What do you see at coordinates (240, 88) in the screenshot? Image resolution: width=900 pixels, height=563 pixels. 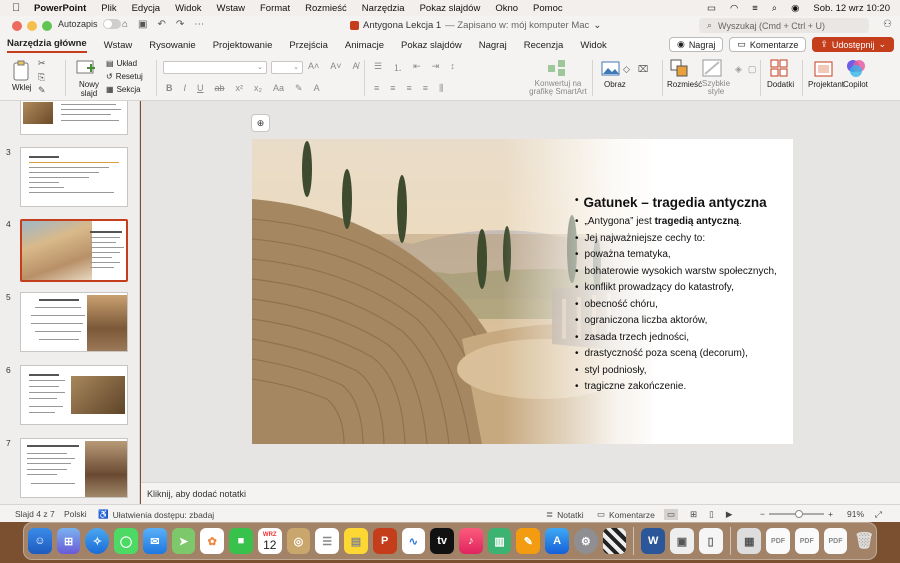 I see `superscript-icon: x²` at bounding box center [240, 88].